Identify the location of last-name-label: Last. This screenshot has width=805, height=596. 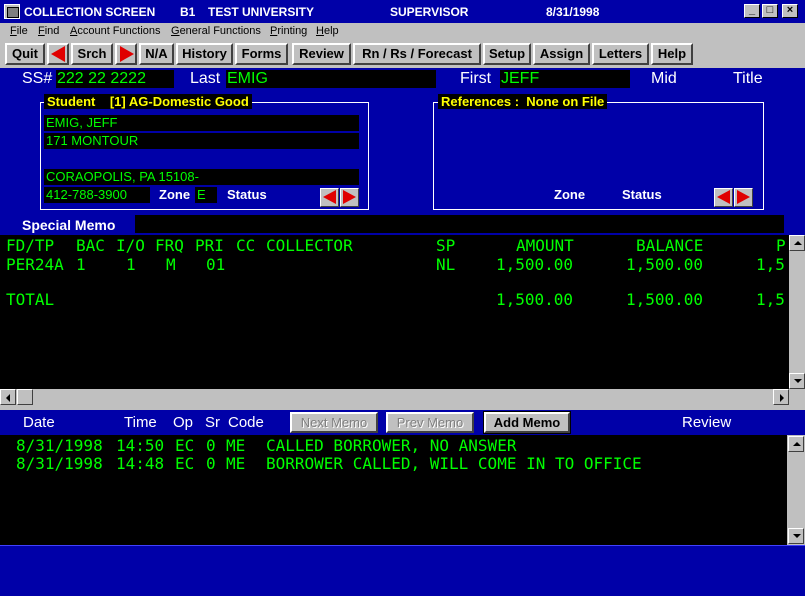
(205, 78).